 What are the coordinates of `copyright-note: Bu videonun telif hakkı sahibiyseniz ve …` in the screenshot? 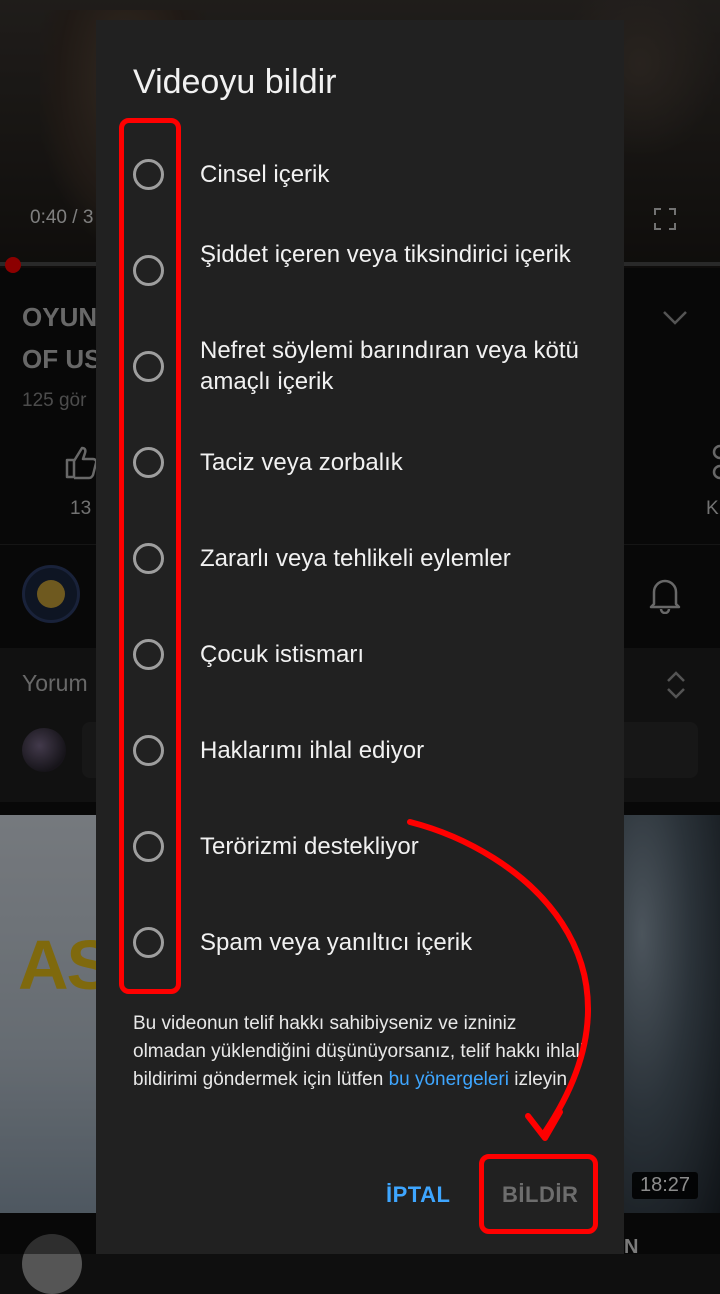 It's located at (361, 1052).